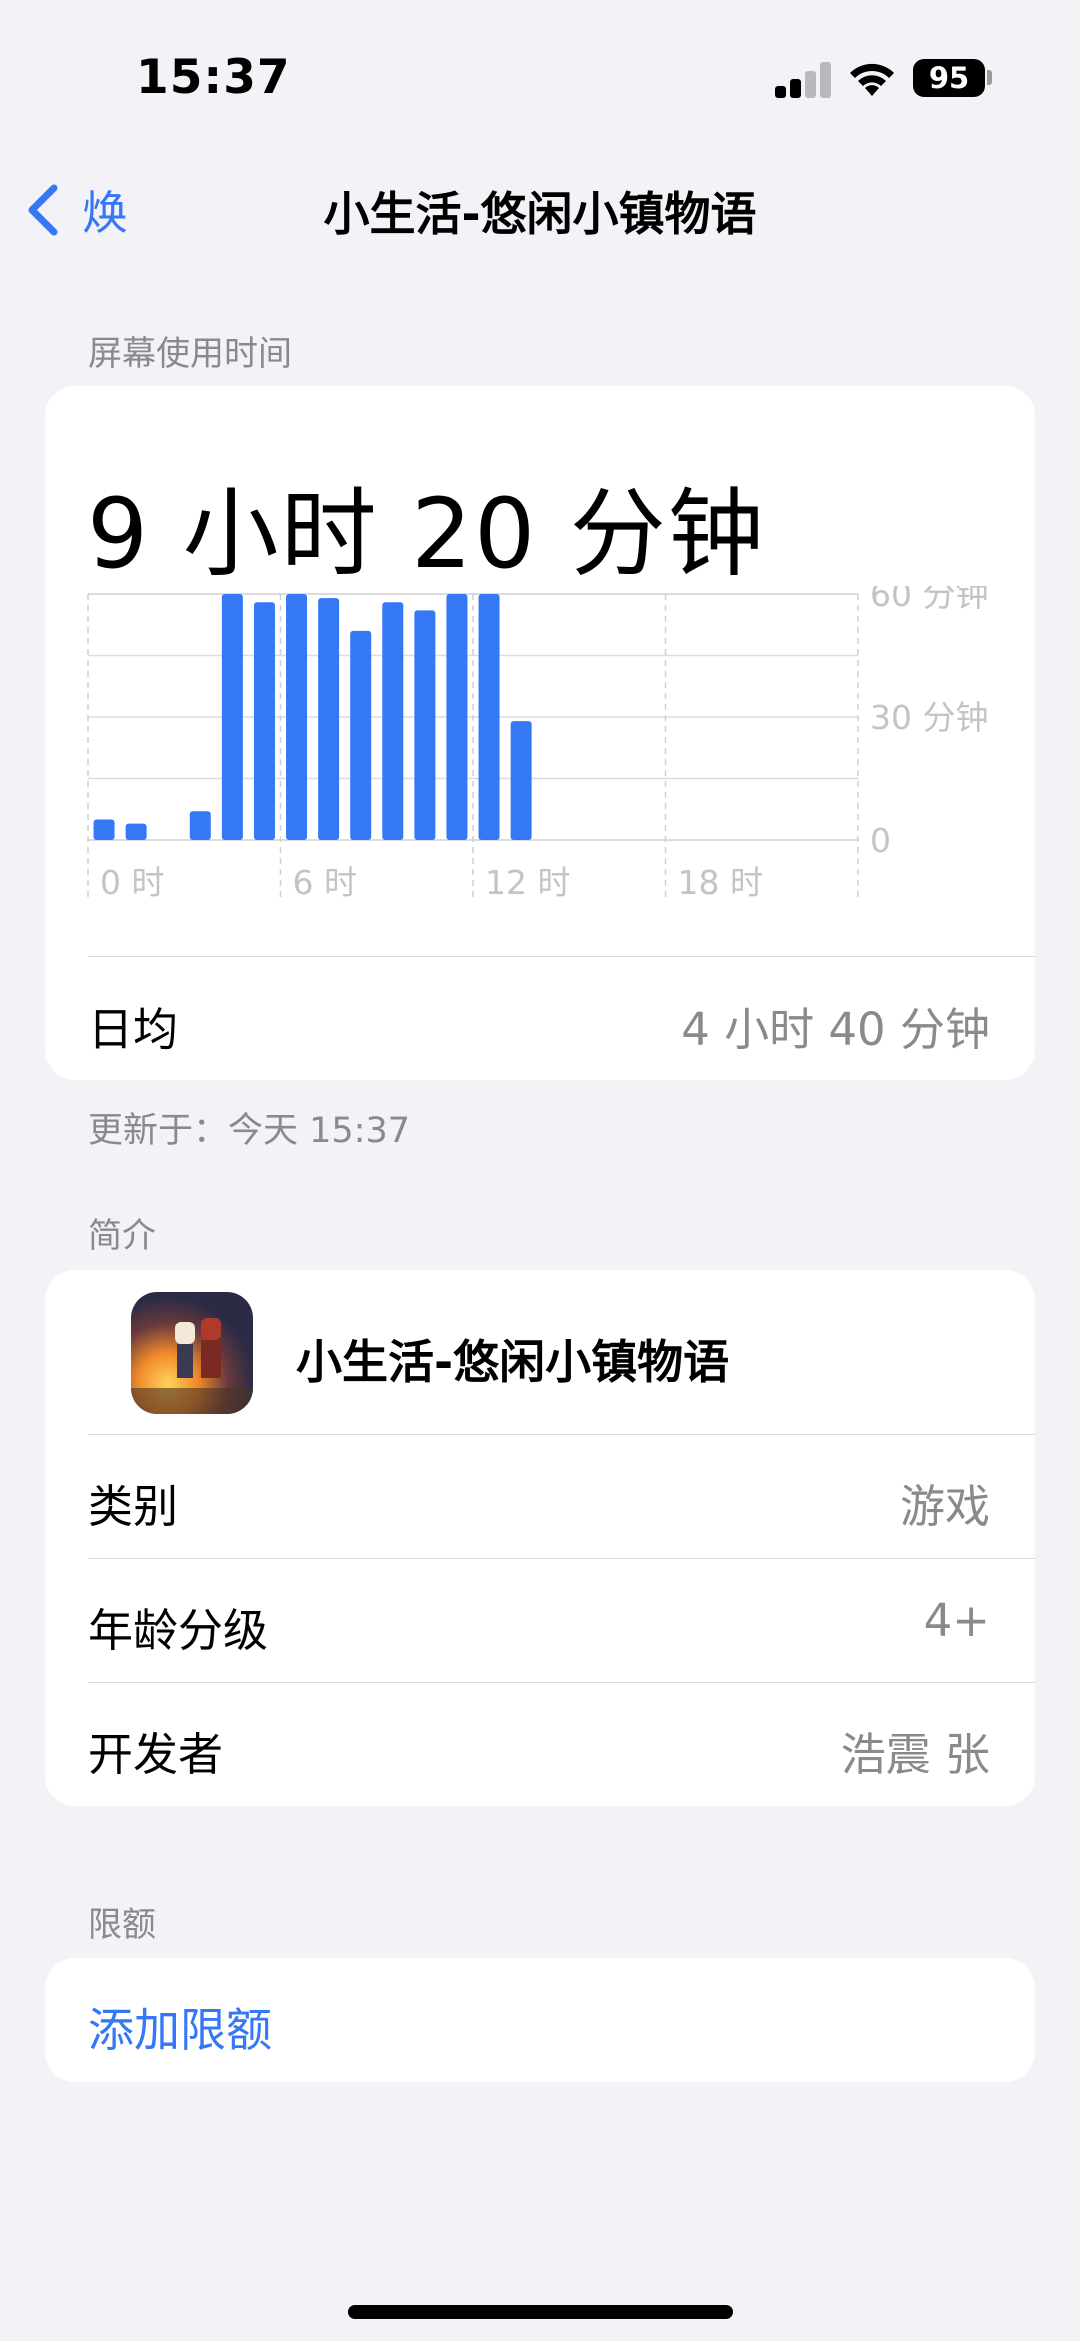  I want to click on category-value: 游戏, so click(944, 1506).